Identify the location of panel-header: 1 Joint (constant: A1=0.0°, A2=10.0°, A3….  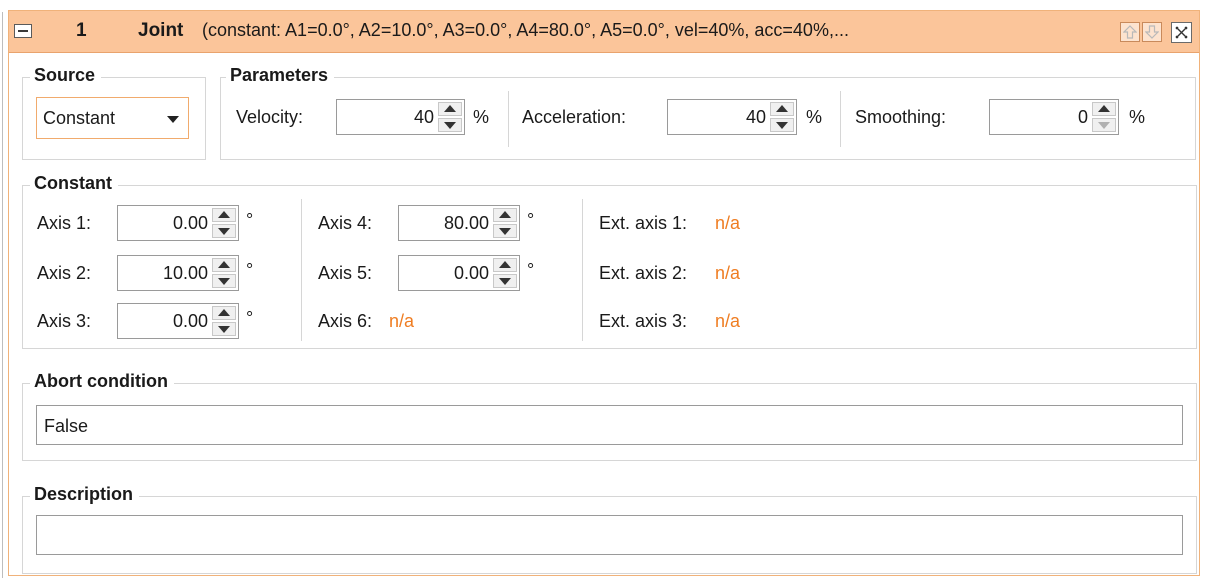
(604, 32).